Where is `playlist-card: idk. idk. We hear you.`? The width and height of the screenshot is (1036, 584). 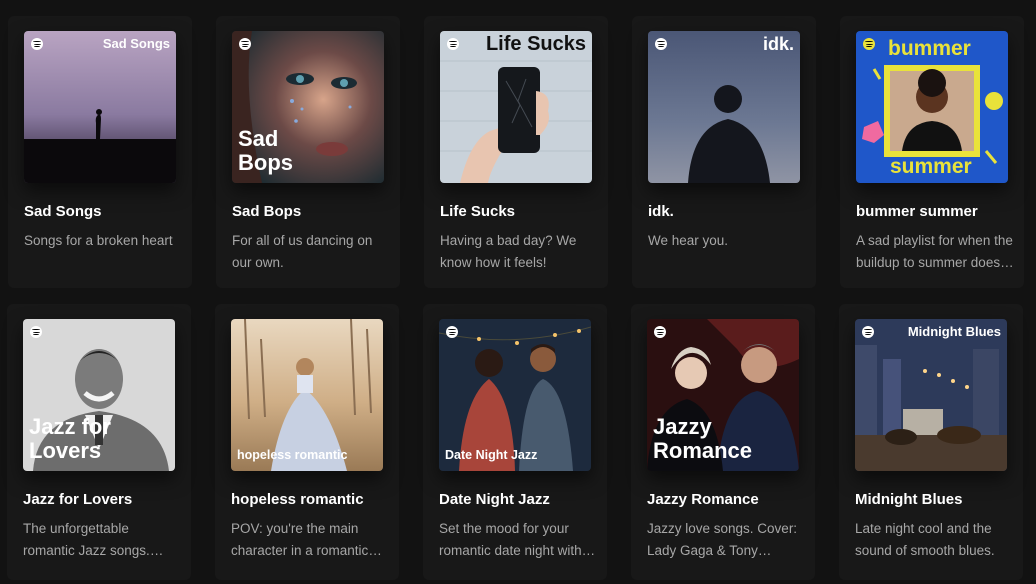 playlist-card: idk. idk. We hear you. is located at coordinates (724, 152).